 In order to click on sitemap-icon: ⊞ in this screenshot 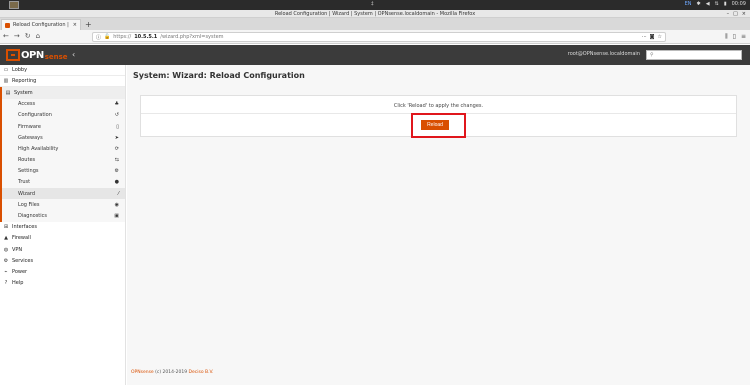, I will do `click(6, 227)`.